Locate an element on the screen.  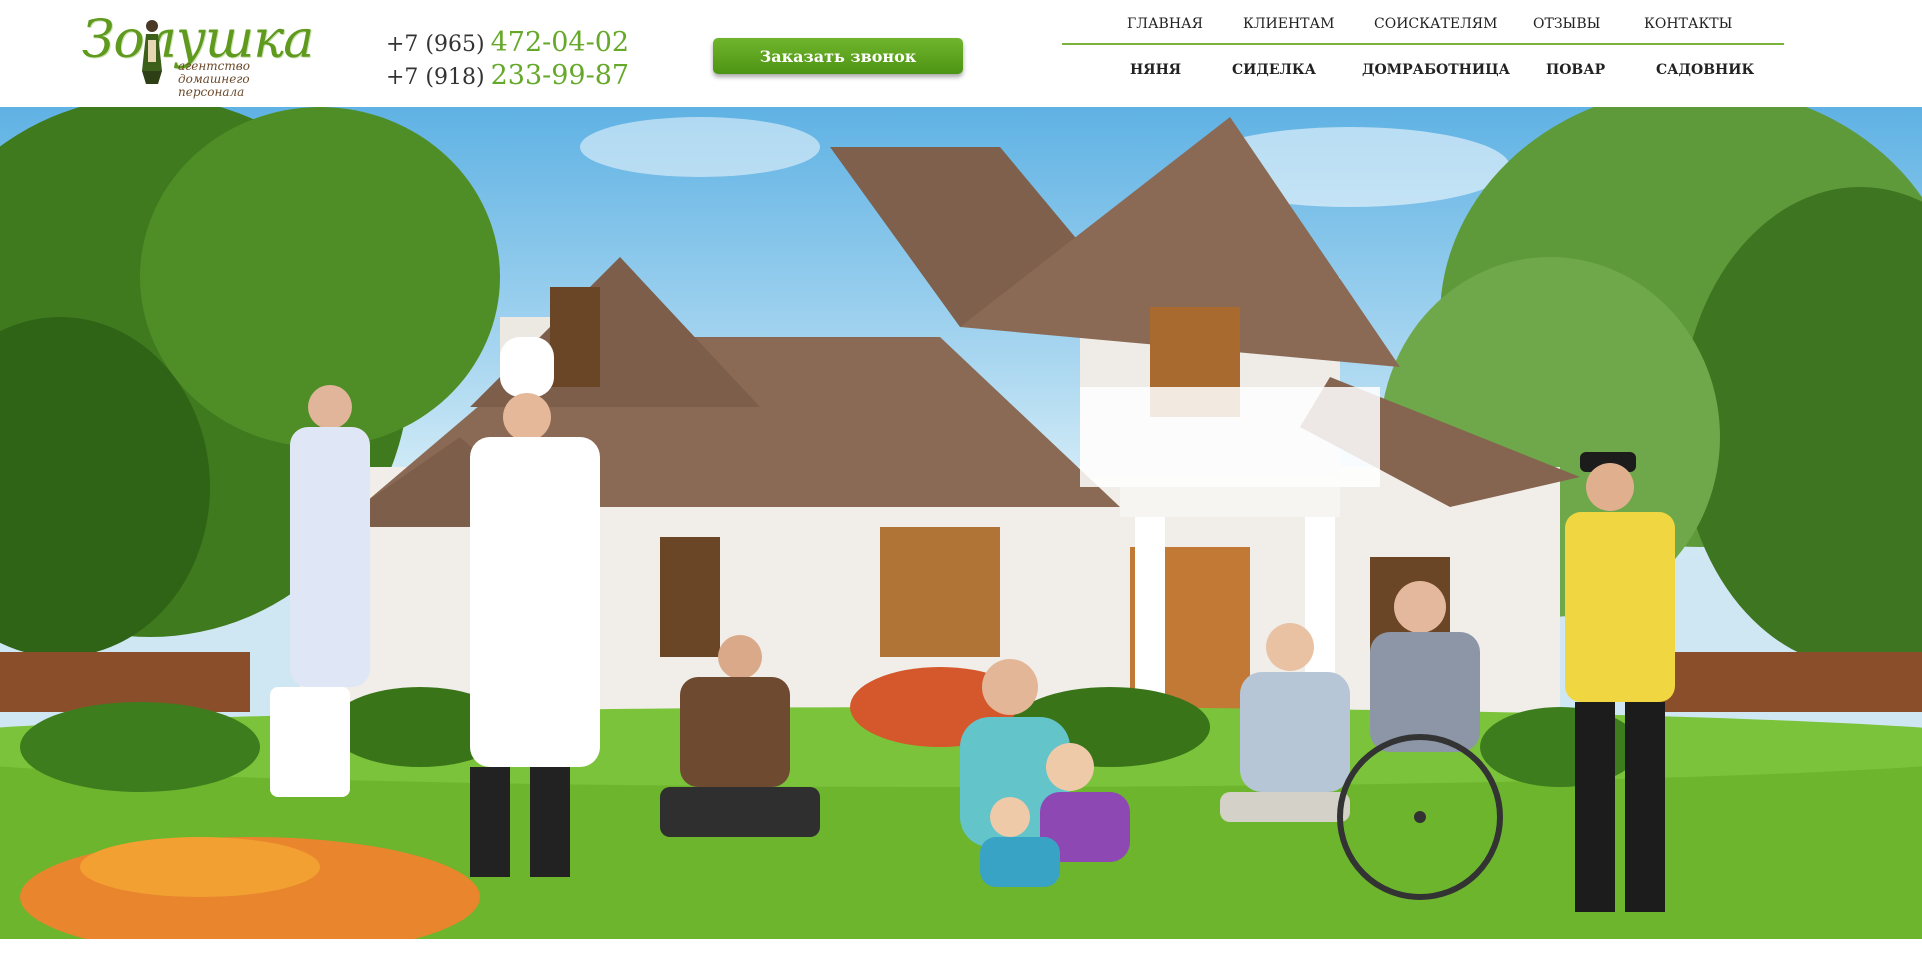
order-call-button: Заказать звонок is located at coordinates (838, 56).